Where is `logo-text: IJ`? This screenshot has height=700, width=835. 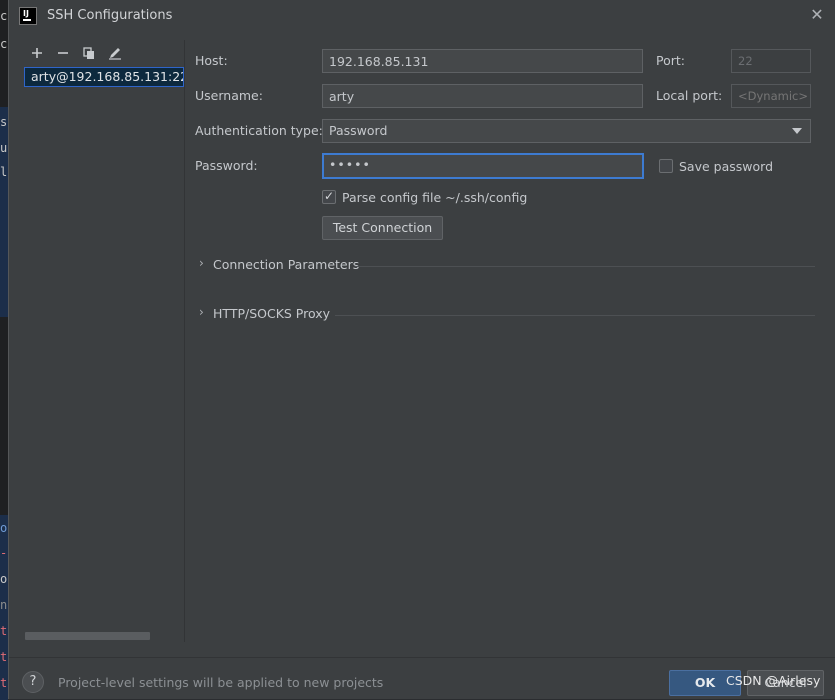
logo-text: IJ is located at coordinates (26, 13).